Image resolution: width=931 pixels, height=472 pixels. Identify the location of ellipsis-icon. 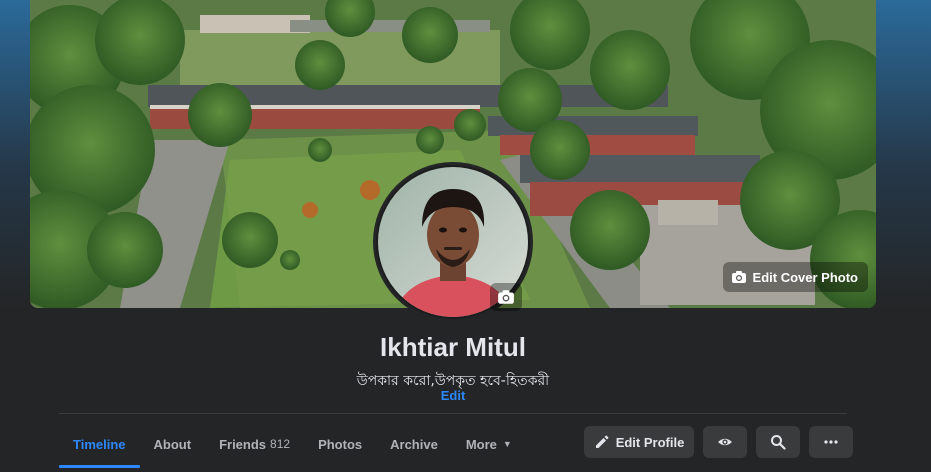
(831, 442).